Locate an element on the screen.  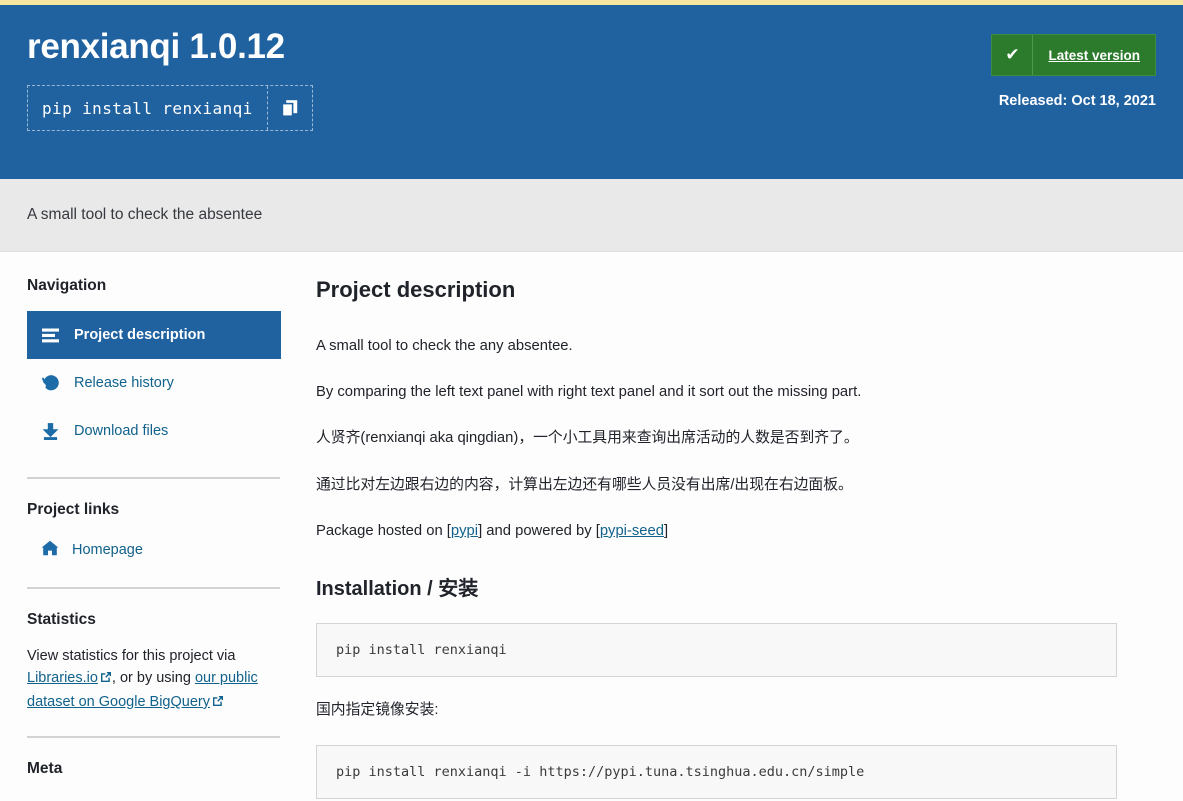
description-paragraph: A small tool to check the any absentee. is located at coordinates (444, 346).